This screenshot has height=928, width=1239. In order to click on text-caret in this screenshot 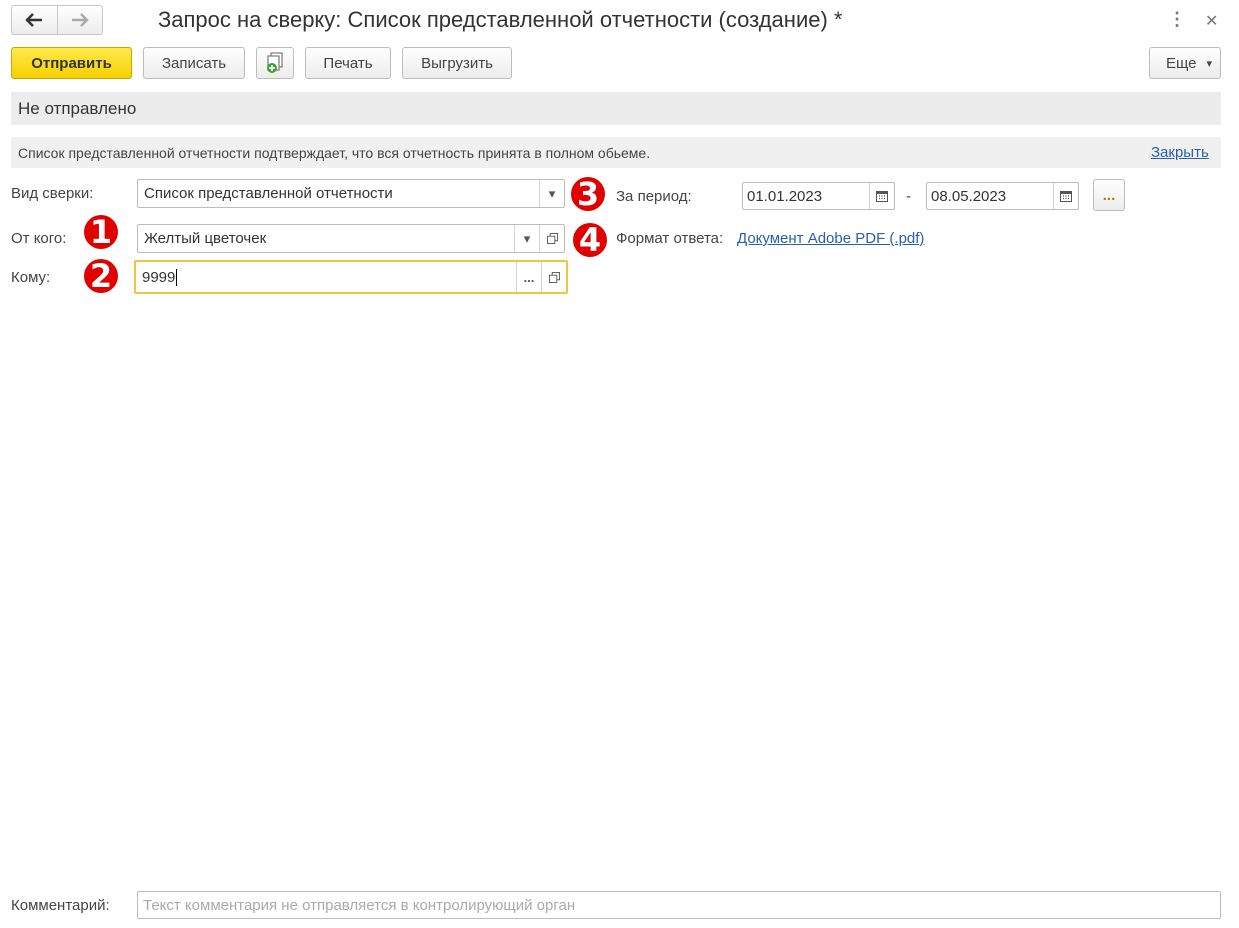, I will do `click(177, 277)`.